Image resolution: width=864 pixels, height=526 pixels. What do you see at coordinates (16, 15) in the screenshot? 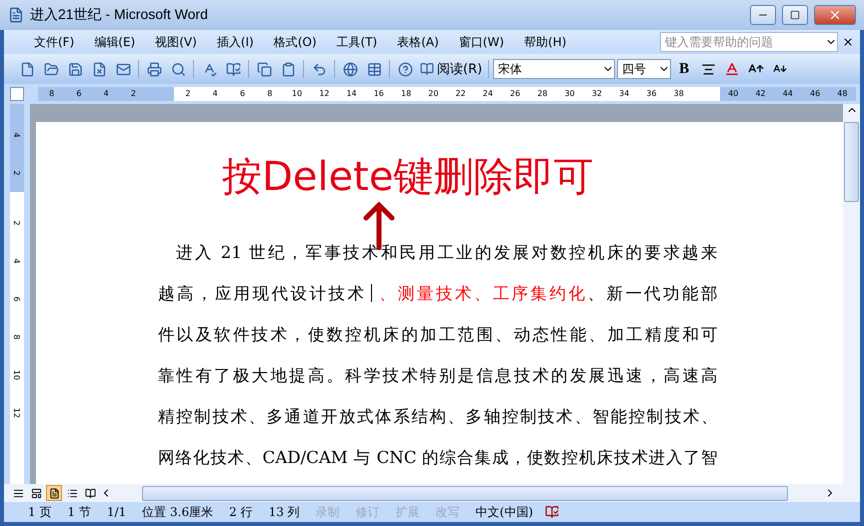
I see `word-icon` at bounding box center [16, 15].